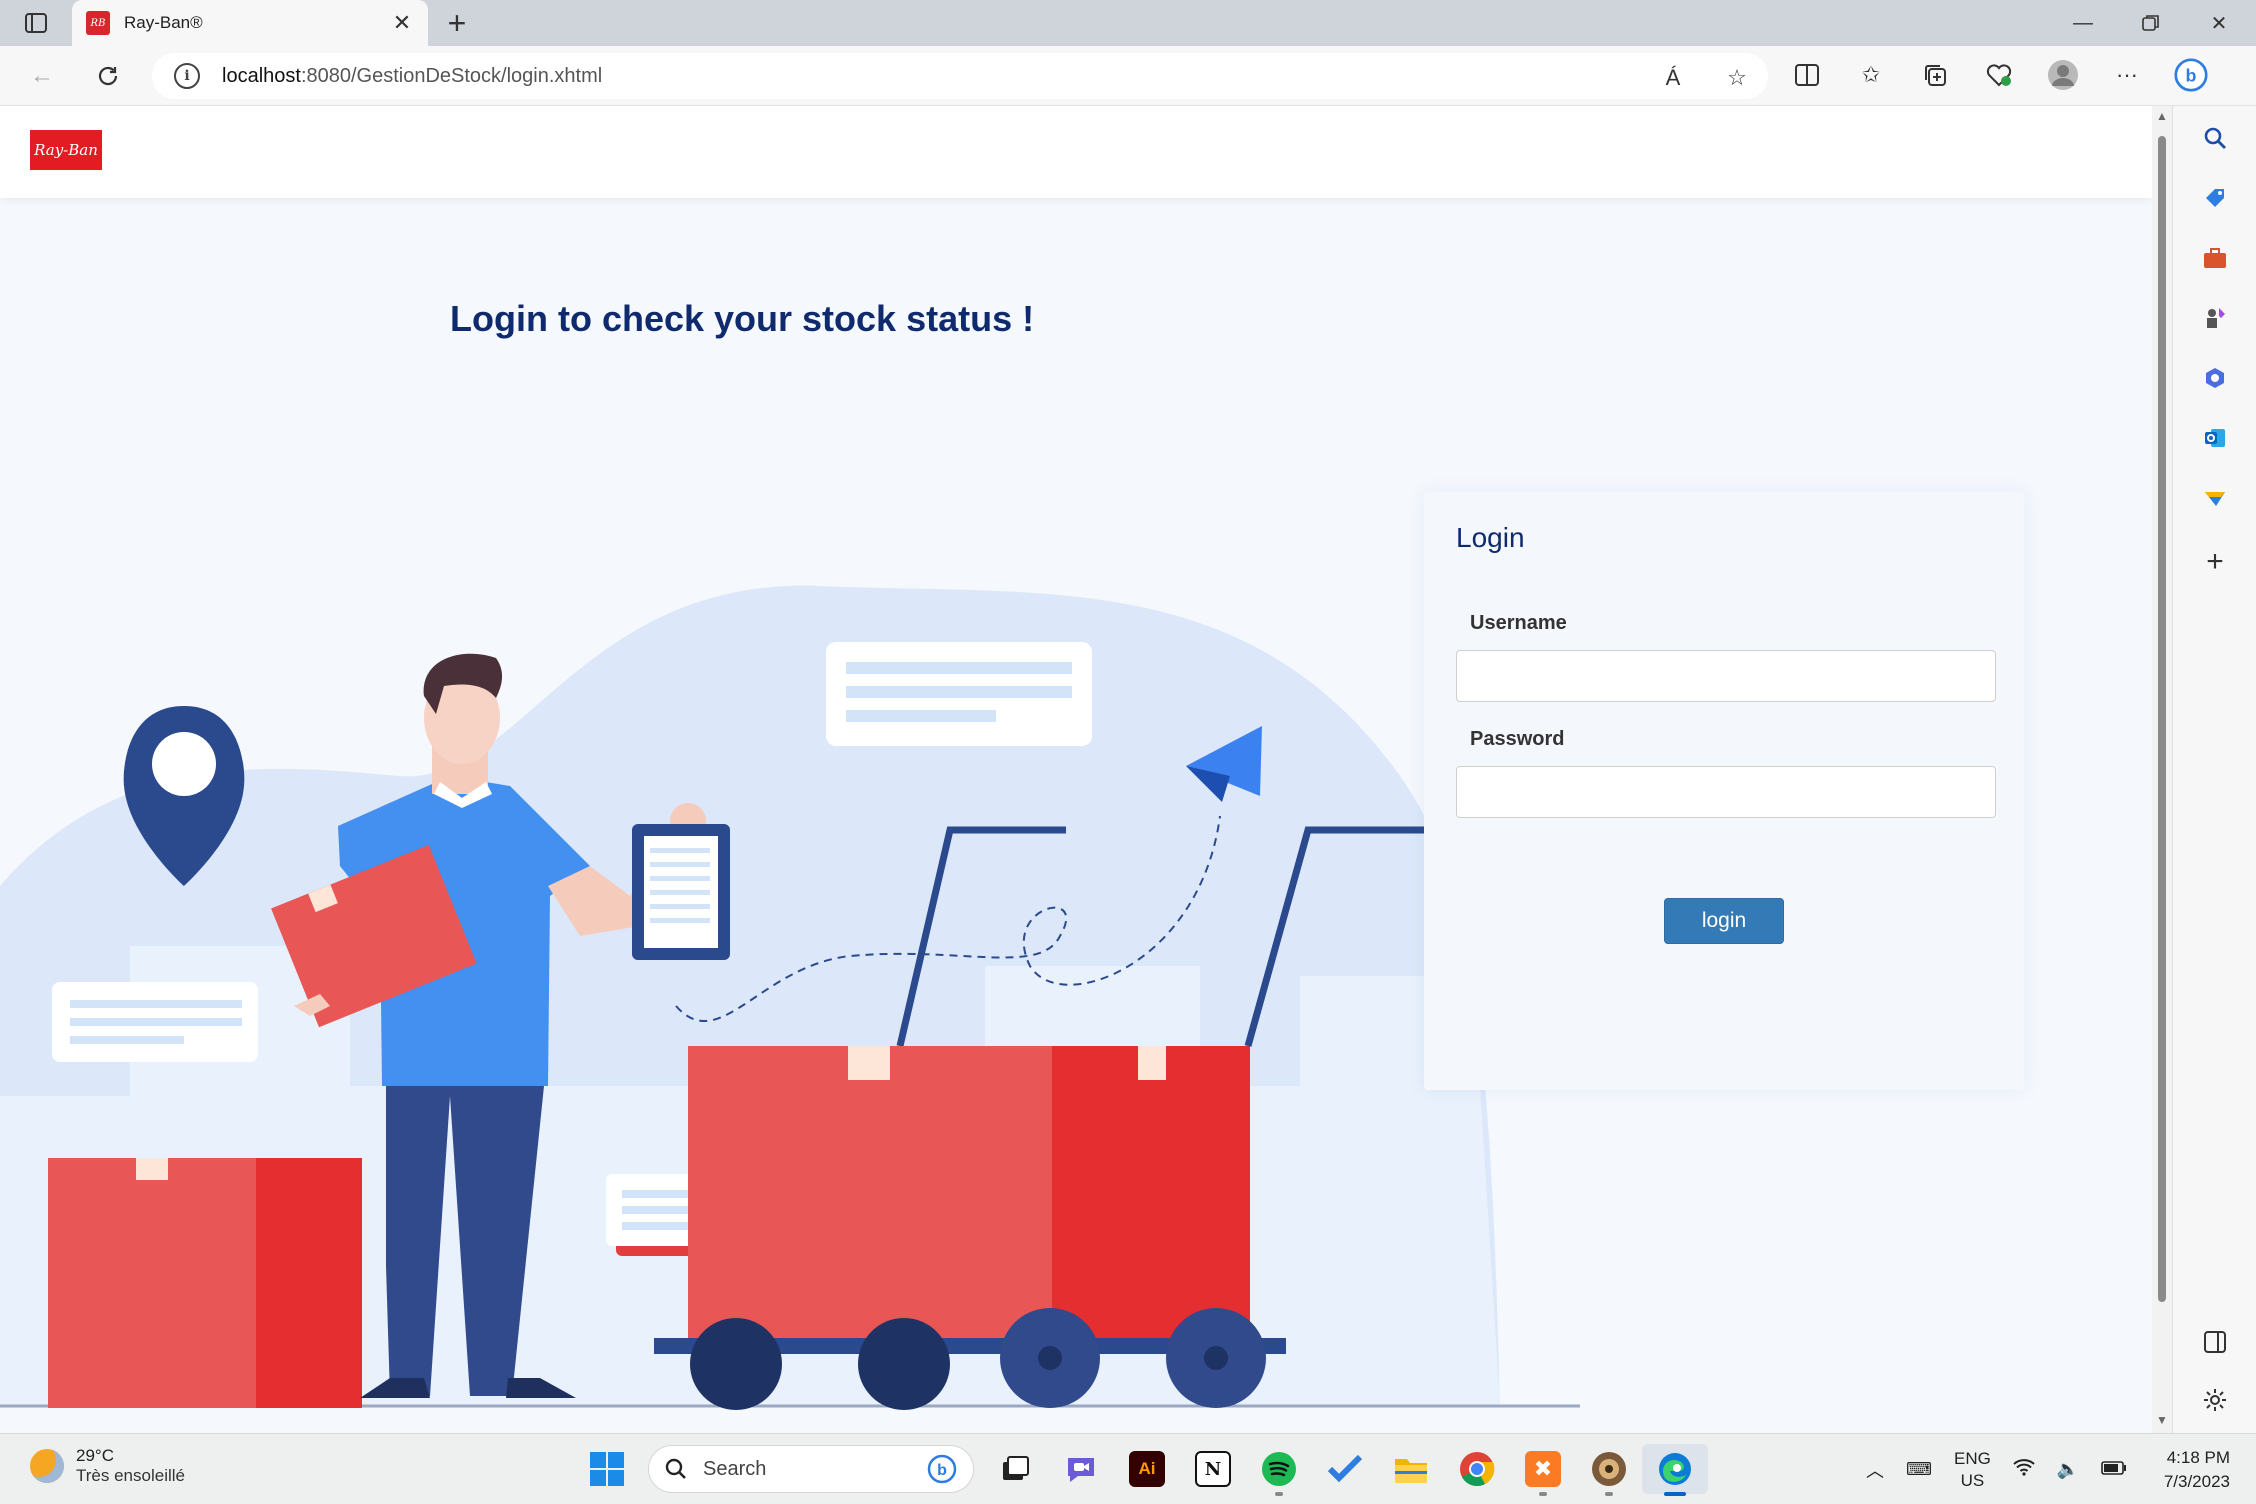 This screenshot has width=2256, height=1504. Describe the element at coordinates (1279, 1470) in the screenshot. I see `spotify-icon` at that location.